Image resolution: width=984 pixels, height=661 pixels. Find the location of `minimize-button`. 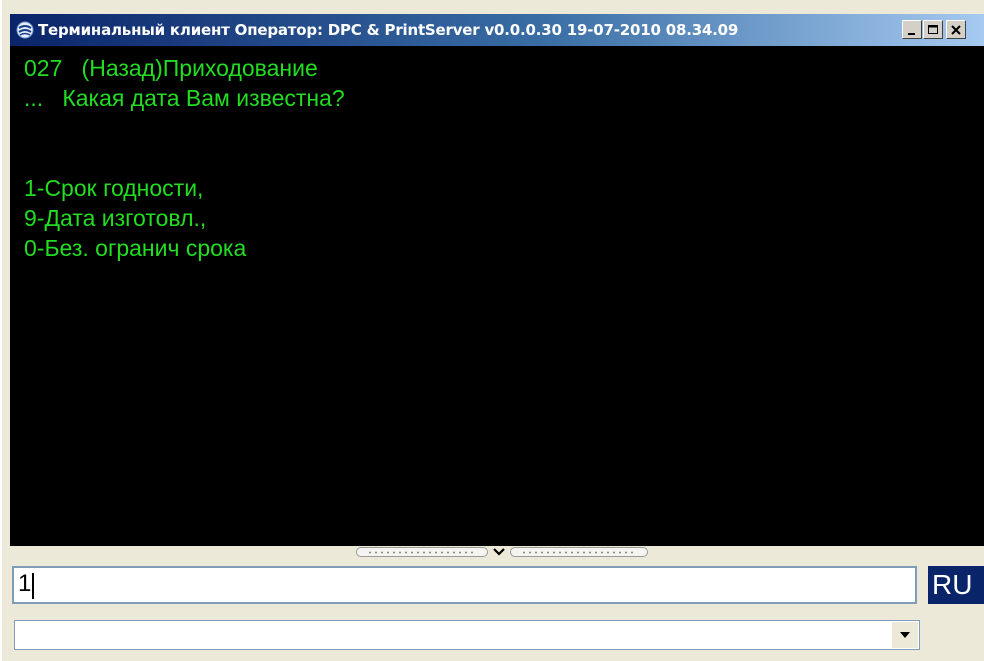

minimize-button is located at coordinates (912, 29).